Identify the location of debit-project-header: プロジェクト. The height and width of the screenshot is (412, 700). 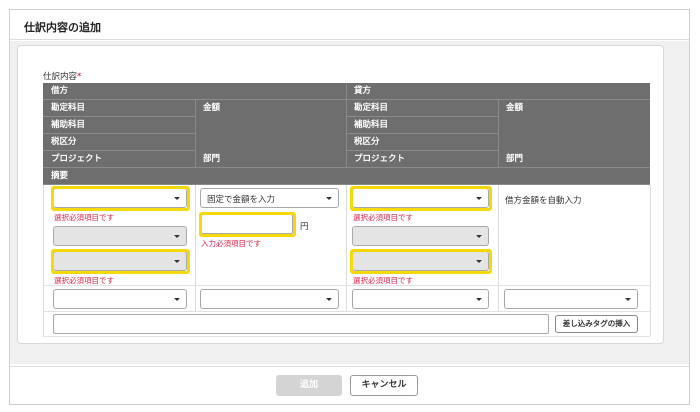
(119, 159).